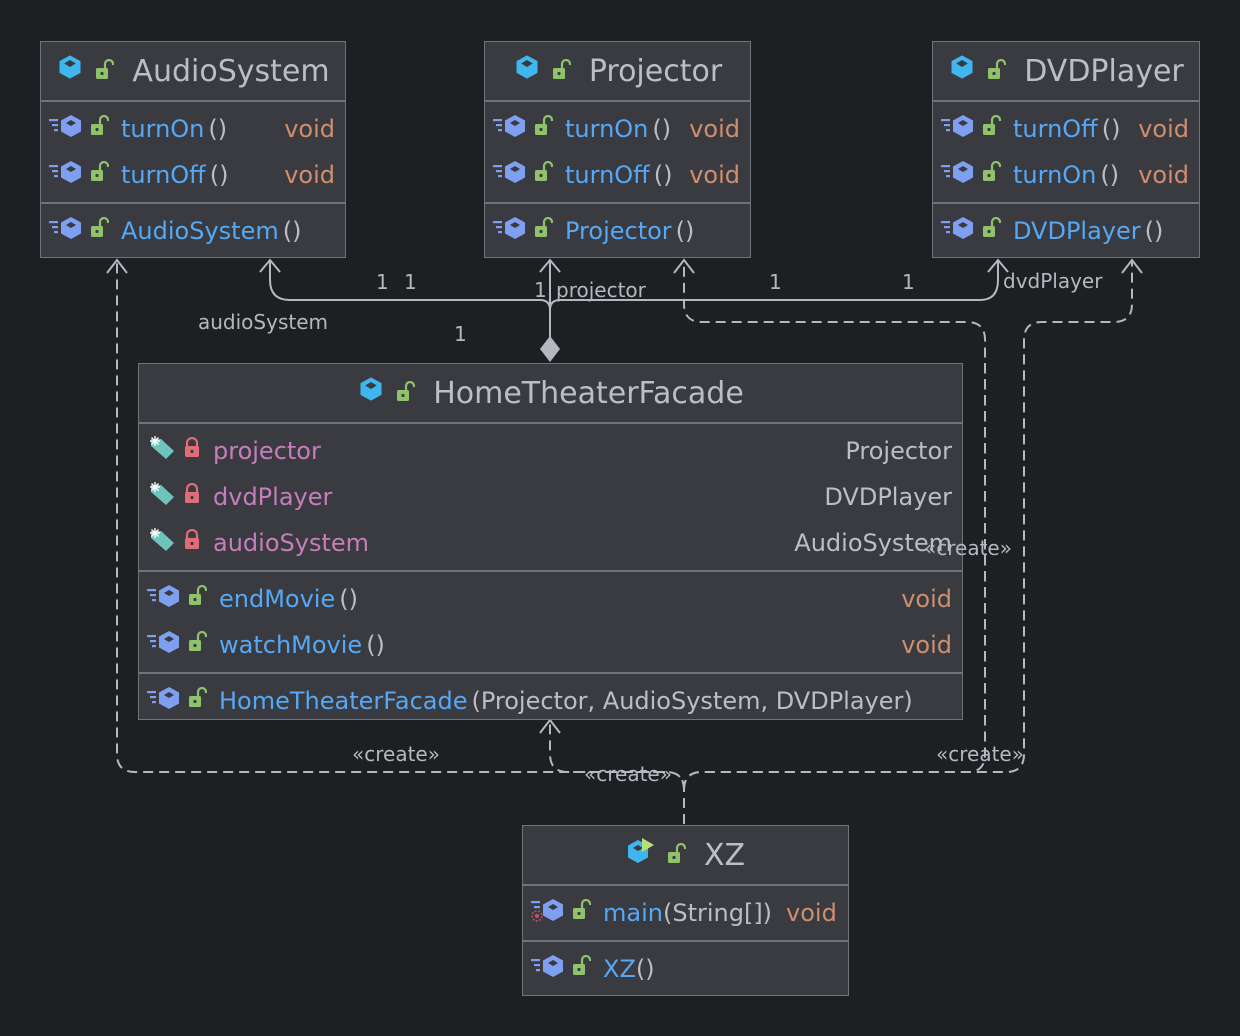 This screenshot has height=1036, width=1240. Describe the element at coordinates (343, 701) in the screenshot. I see `constructor-name: HomeTheaterFacade` at that location.